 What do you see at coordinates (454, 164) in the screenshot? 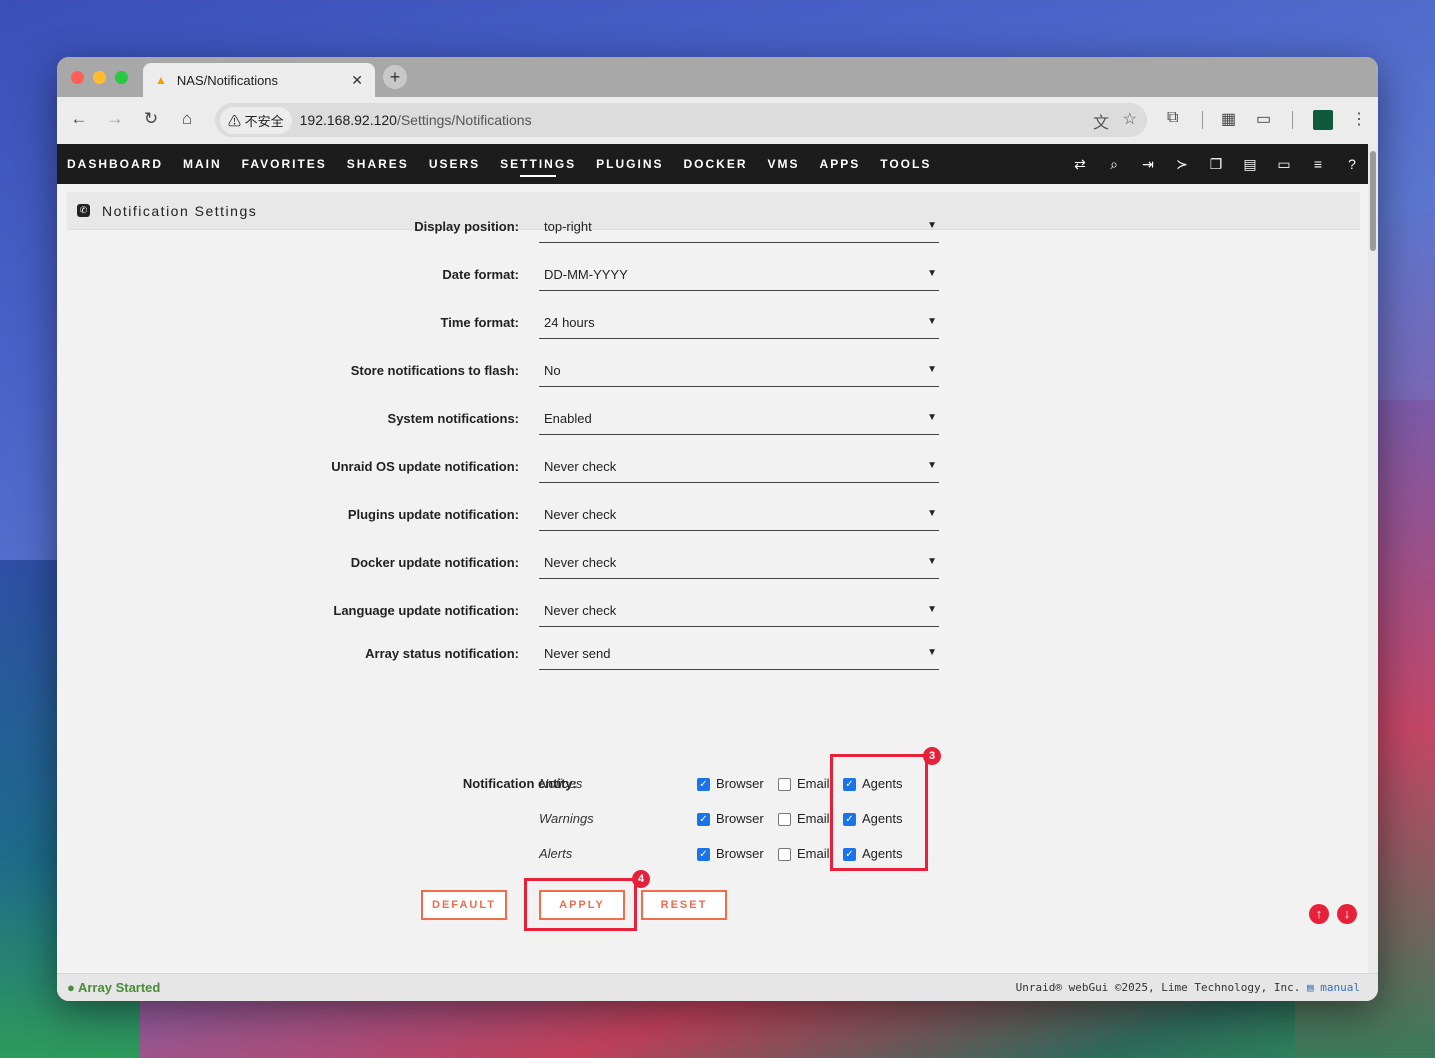
I see `nav-item-users: USERS` at bounding box center [454, 164].